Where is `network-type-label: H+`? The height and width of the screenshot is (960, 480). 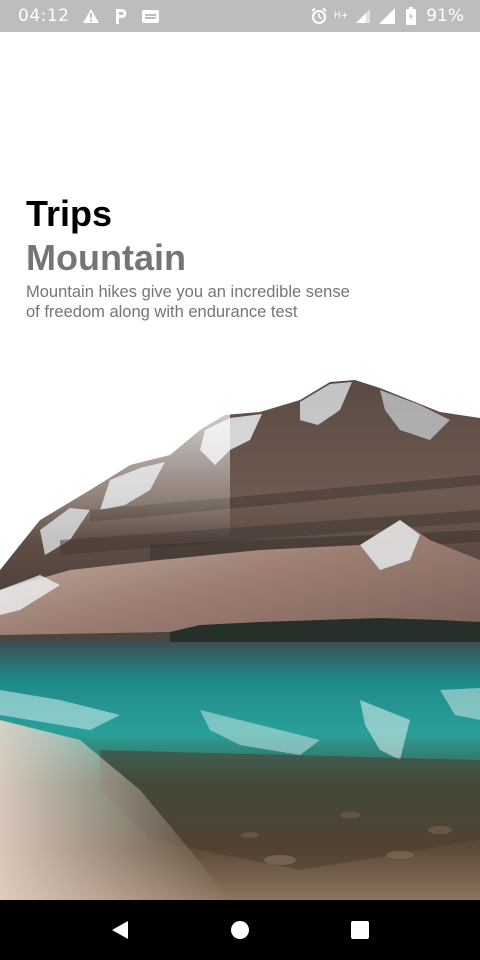
network-type-label: H+ is located at coordinates (341, 16).